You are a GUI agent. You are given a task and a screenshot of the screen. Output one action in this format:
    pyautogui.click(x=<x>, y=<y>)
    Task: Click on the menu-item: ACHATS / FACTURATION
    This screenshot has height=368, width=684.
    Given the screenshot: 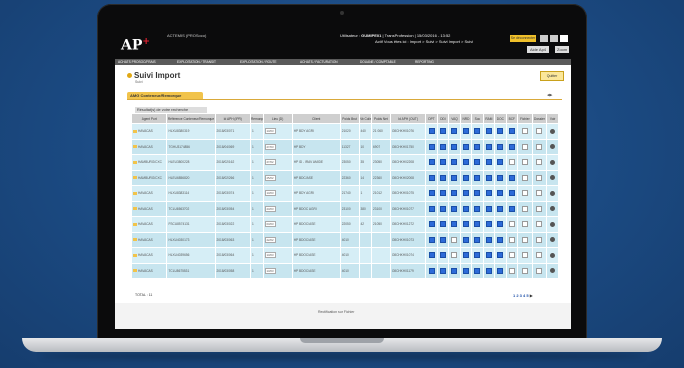 What is the action you would take?
    pyautogui.click(x=319, y=62)
    